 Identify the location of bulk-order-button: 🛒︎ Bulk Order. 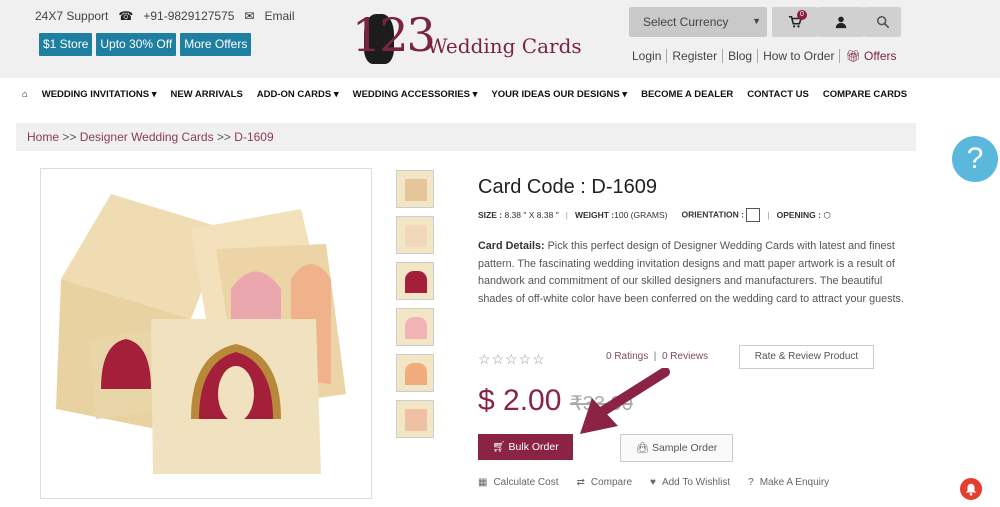
(525, 447).